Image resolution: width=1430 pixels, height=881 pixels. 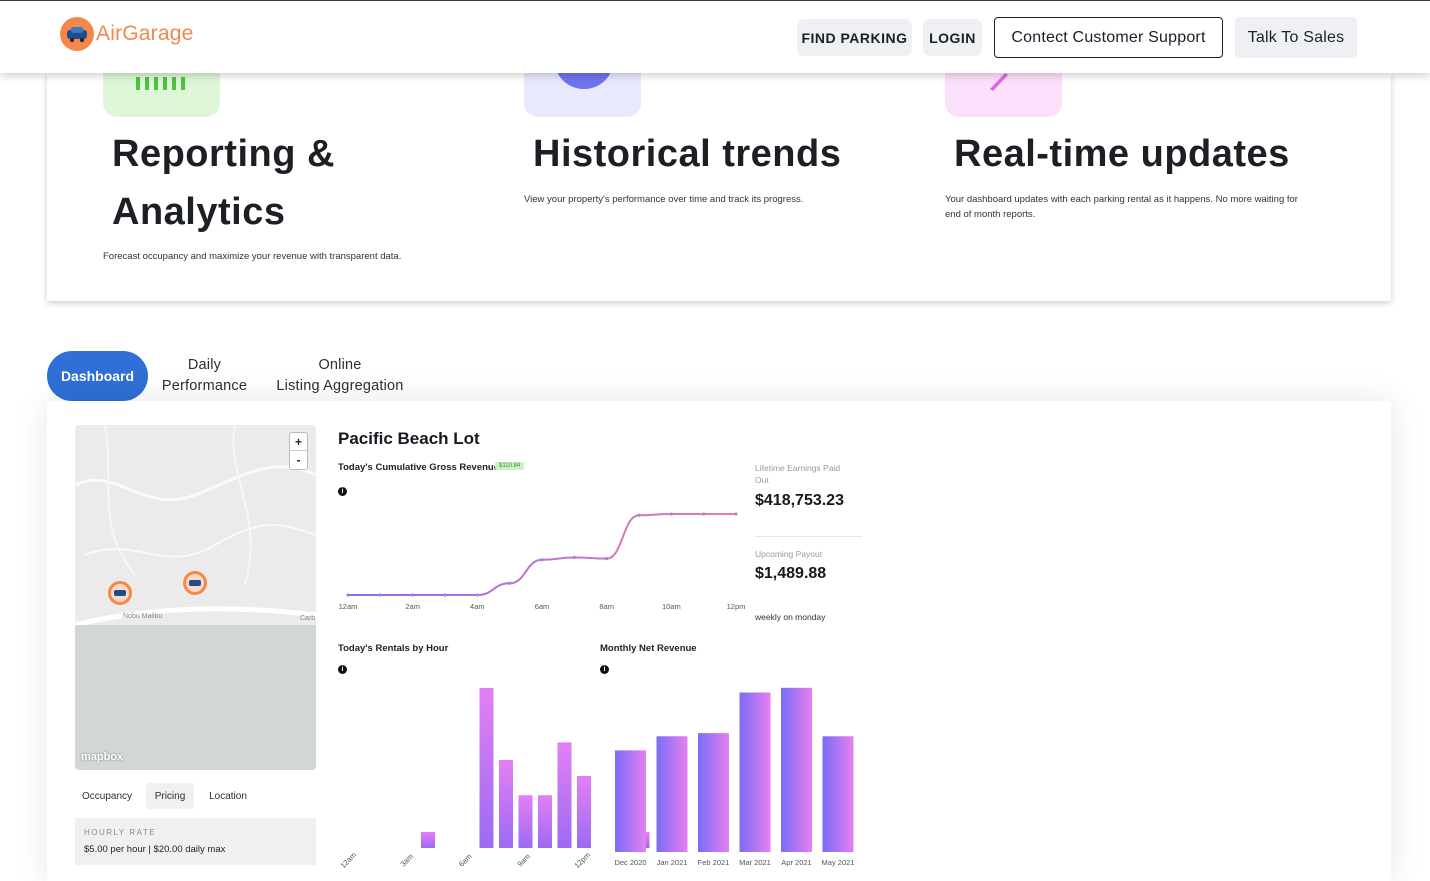 I want to click on lifetime-earnings-label-1: Lifetime Earnings Paid, so click(x=798, y=468).